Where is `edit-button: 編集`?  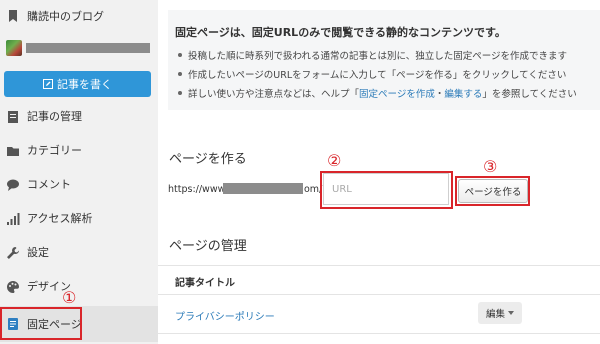
edit-button: 編集 is located at coordinates (500, 313).